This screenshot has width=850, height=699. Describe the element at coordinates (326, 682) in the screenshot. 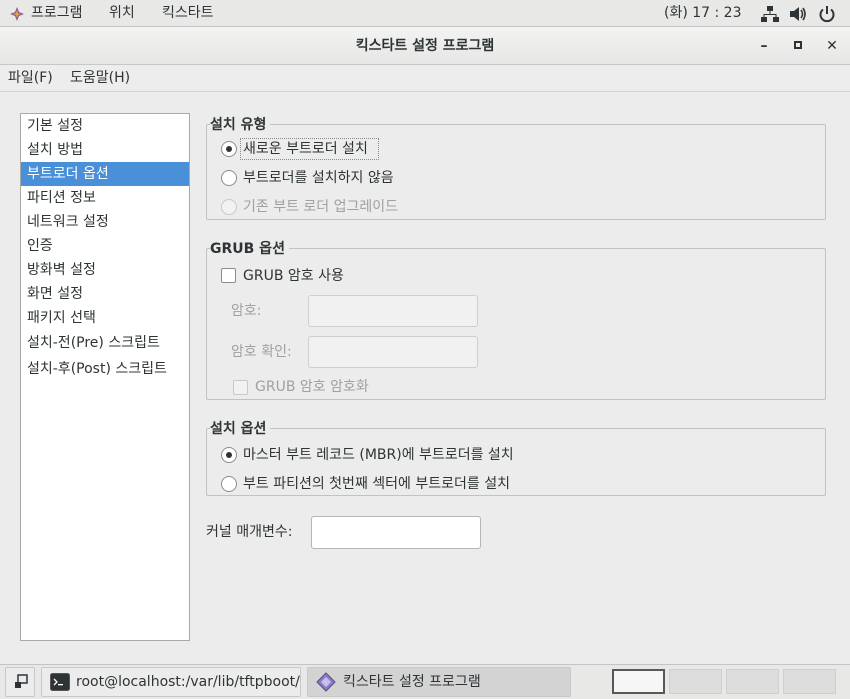

I see `kickstart-app-icon` at that location.